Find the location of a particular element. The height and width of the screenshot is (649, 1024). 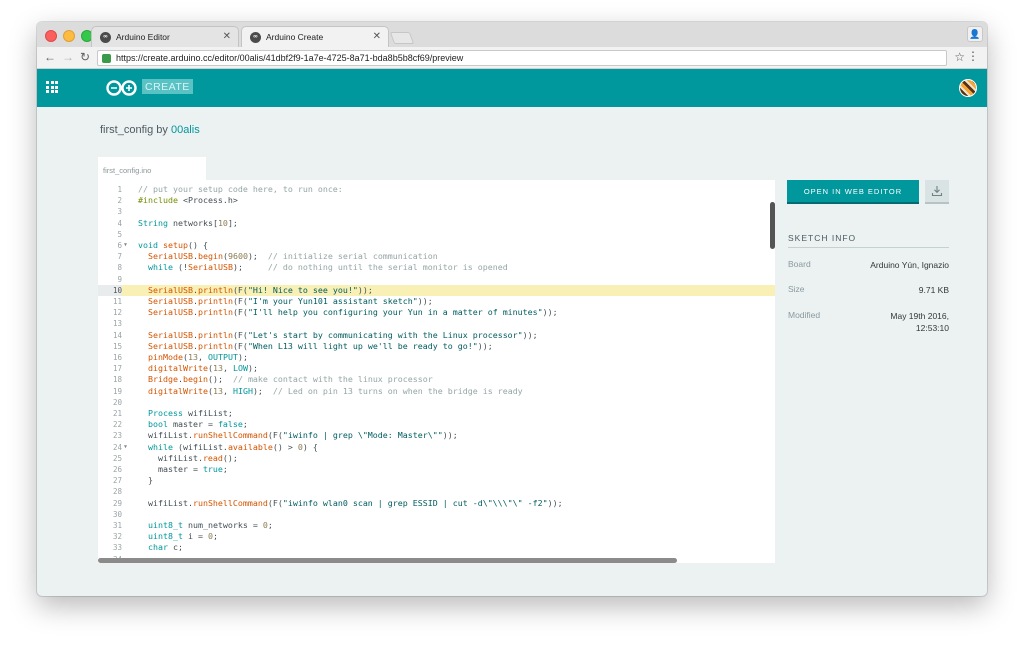

new-tab-button is located at coordinates (402, 38).